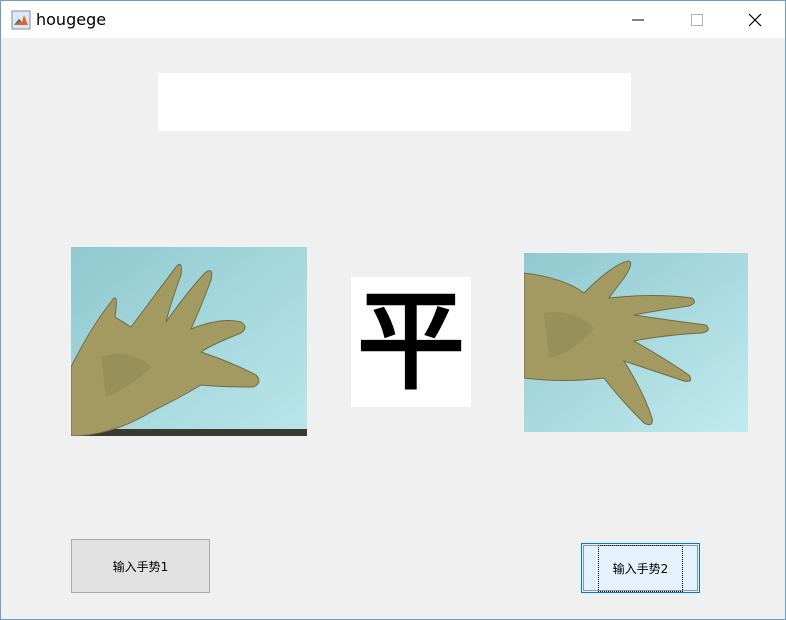  I want to click on window-title: hougege, so click(71, 19).